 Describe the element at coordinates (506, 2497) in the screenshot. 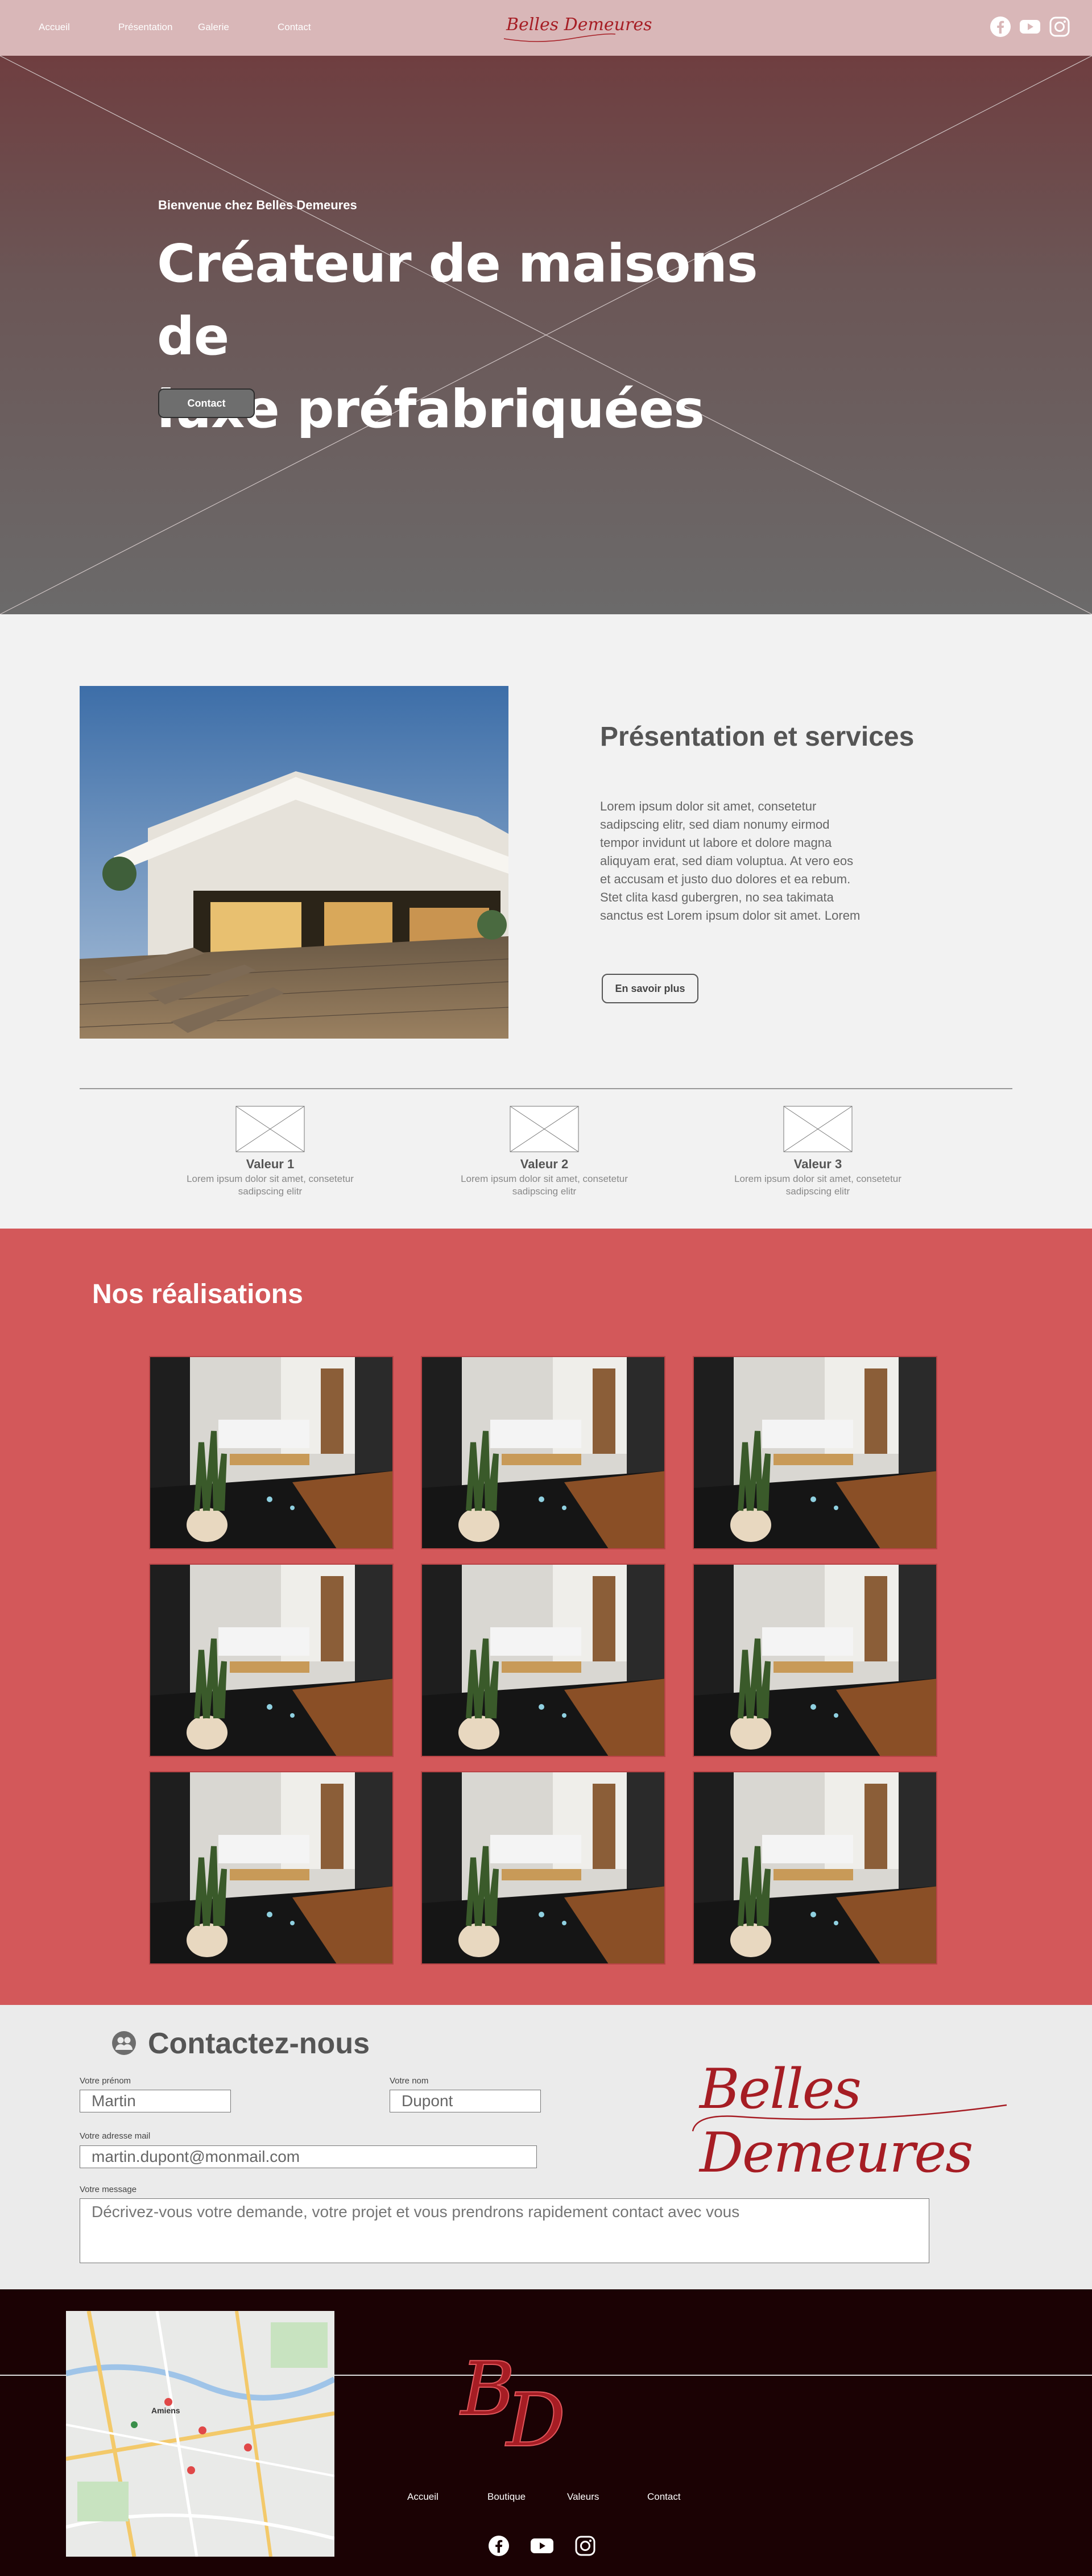

I see `footer-nav-boutique: Boutique` at that location.